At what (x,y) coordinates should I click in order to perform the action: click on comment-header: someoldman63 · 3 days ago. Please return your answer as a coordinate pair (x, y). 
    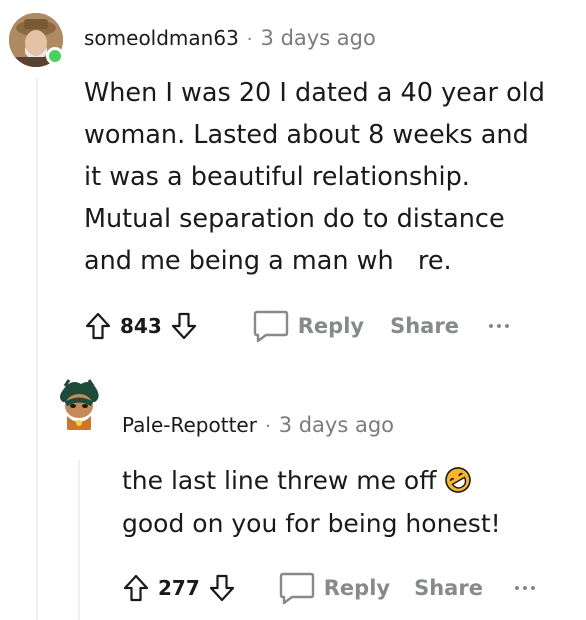
    Looking at the image, I should click on (230, 38).